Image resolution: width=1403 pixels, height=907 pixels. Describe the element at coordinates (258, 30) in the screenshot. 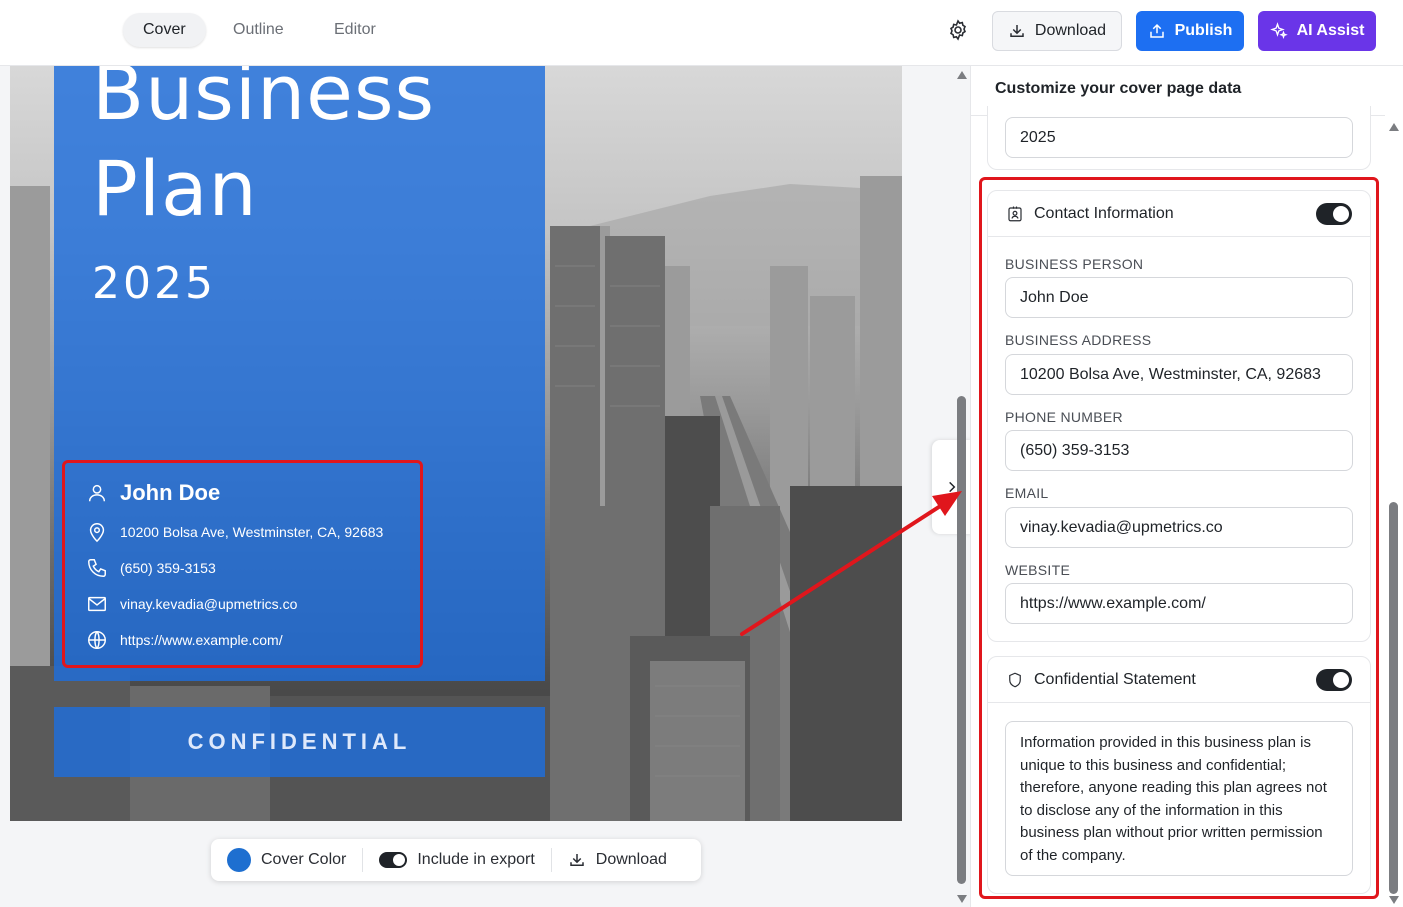

I see `tab-outline: Outline` at that location.